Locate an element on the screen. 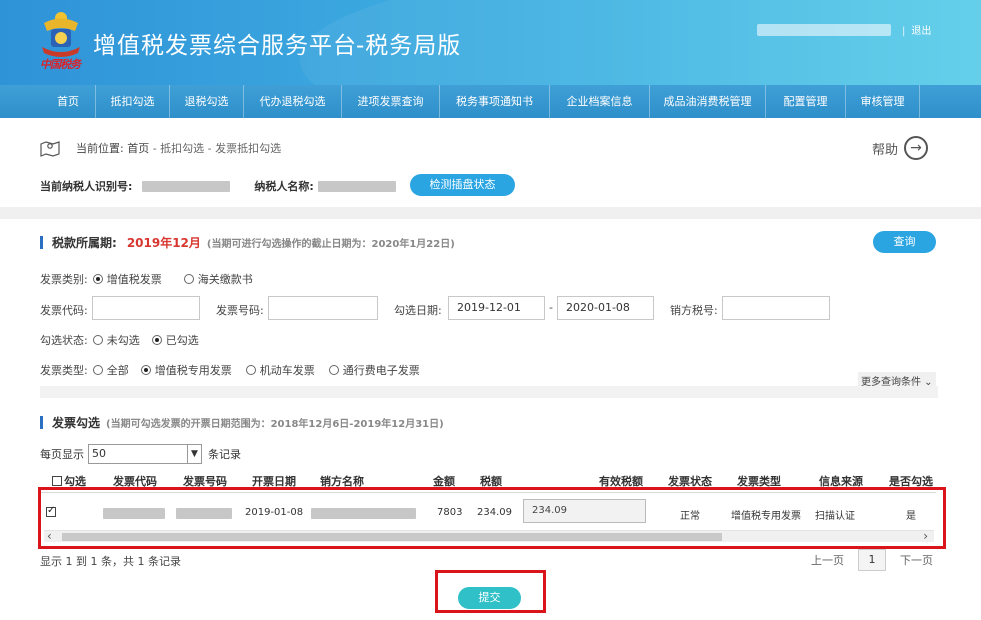 Image resolution: width=981 pixels, height=620 pixels. nav-tax-notice: 税务事项通知书 is located at coordinates (495, 101).